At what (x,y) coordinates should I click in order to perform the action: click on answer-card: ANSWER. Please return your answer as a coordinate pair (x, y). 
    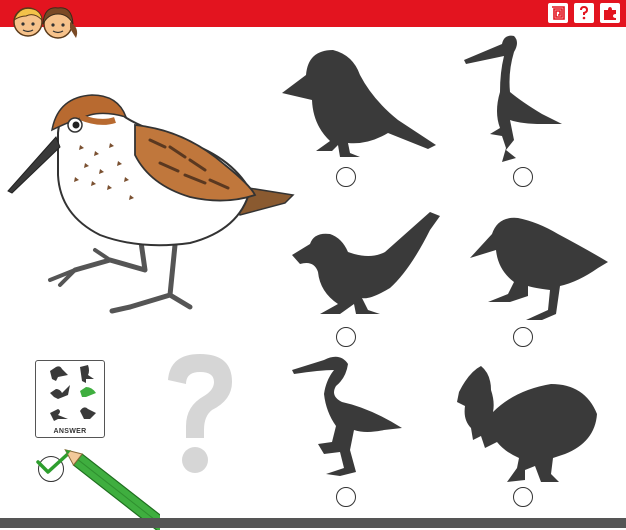
    Looking at the image, I should click on (70, 399).